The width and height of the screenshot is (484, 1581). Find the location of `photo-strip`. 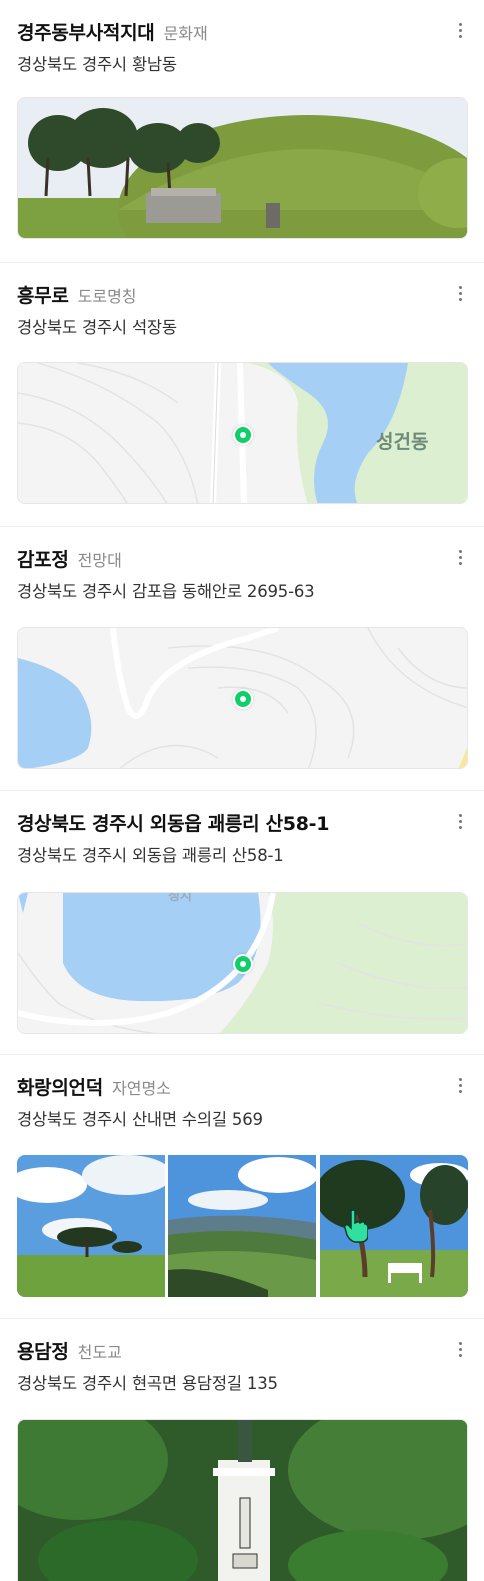

photo-strip is located at coordinates (242, 1226).